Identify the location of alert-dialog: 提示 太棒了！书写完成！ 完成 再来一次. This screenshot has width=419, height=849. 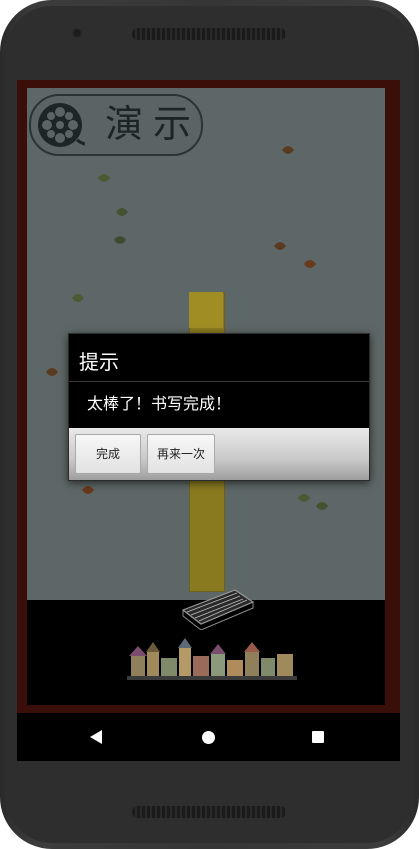
(219, 407).